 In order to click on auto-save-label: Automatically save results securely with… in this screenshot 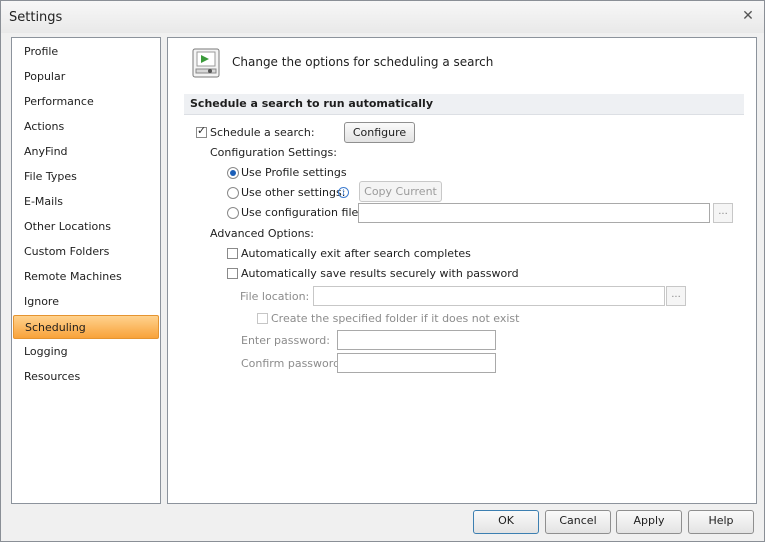, I will do `click(380, 273)`.